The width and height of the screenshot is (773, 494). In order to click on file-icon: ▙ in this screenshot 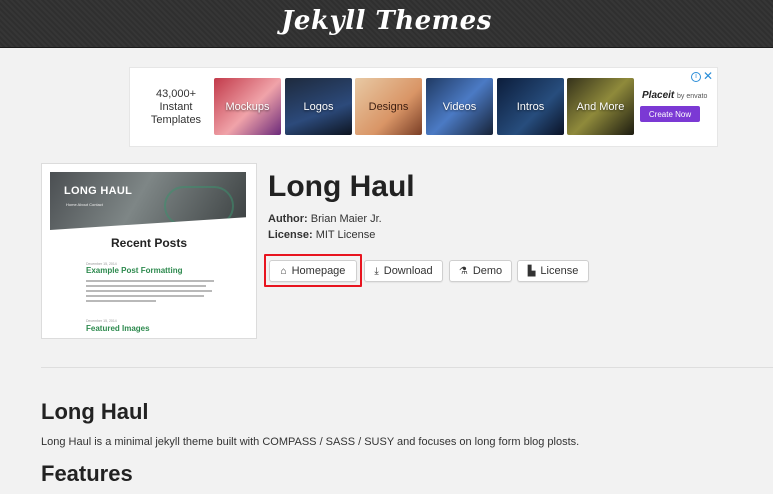, I will do `click(531, 271)`.